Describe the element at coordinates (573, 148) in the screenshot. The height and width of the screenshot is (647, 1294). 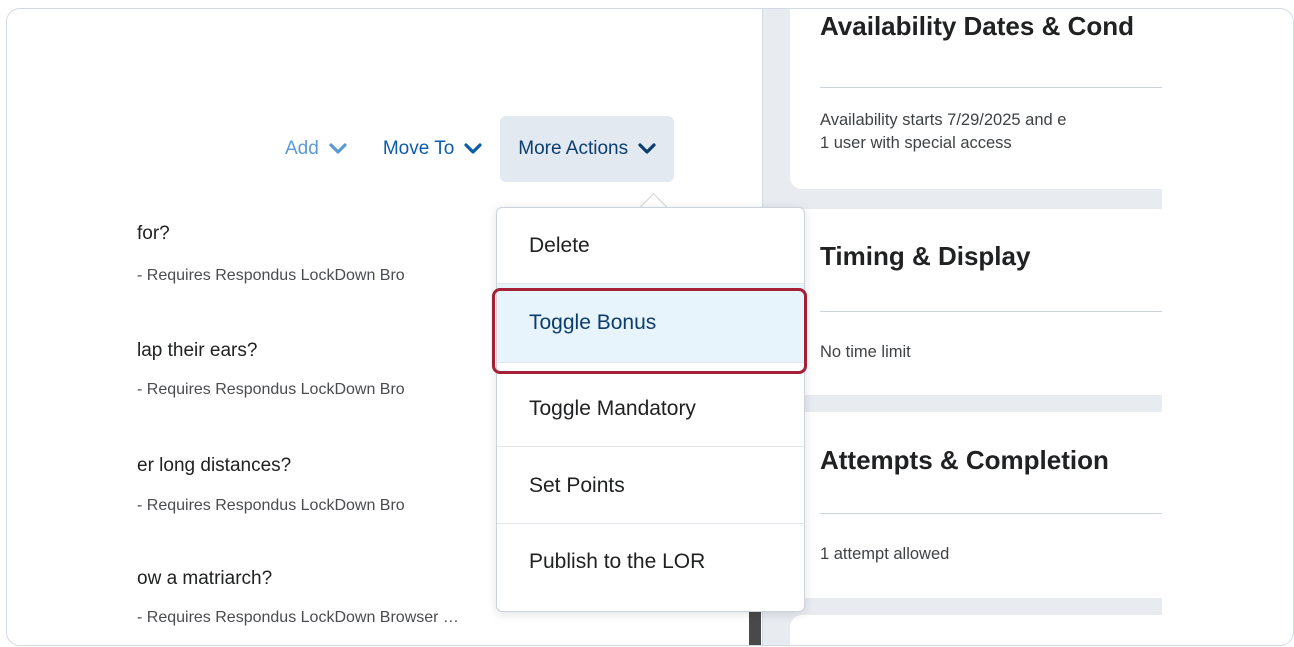
I see `more-actions-button-label: More Actions` at that location.